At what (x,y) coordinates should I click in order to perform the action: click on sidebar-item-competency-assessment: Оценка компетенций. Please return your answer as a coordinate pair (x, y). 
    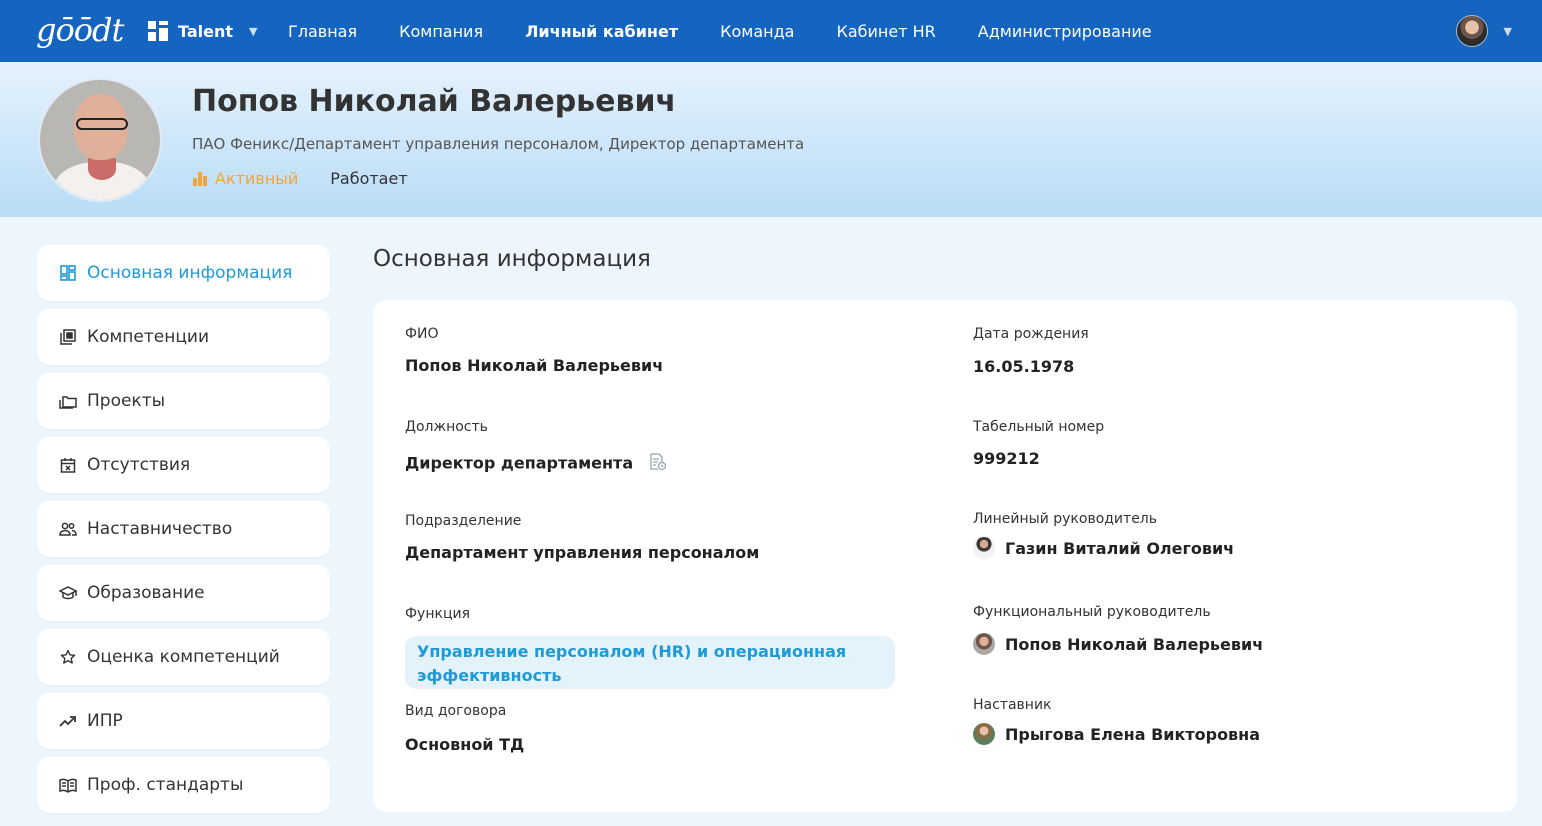
    Looking at the image, I should click on (183, 657).